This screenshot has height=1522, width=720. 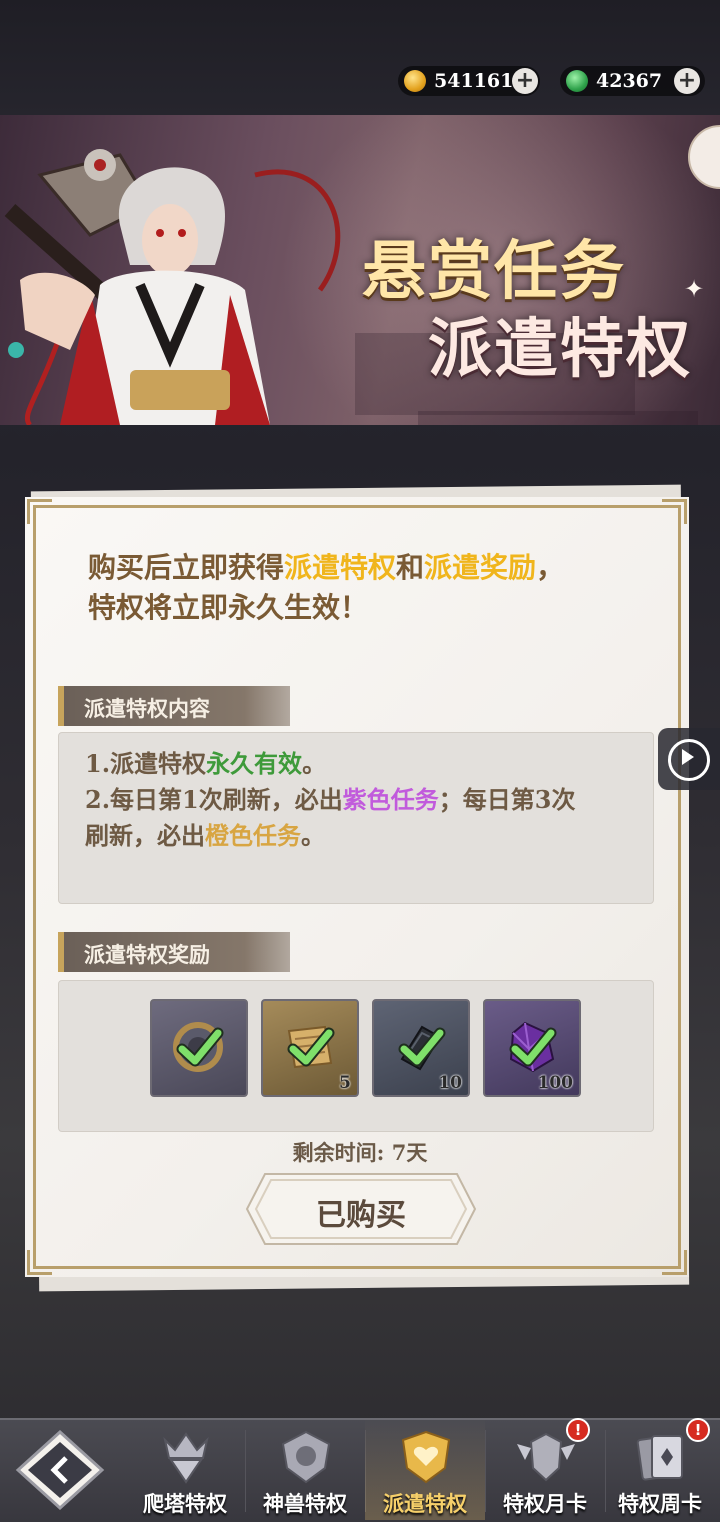 What do you see at coordinates (340, 567) in the screenshot?
I see `highlight-privilege: 派遣特权` at bounding box center [340, 567].